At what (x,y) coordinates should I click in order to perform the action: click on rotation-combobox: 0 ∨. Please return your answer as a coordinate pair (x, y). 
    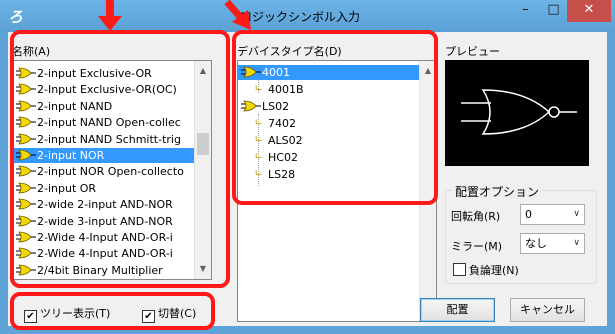
    Looking at the image, I should click on (552, 214).